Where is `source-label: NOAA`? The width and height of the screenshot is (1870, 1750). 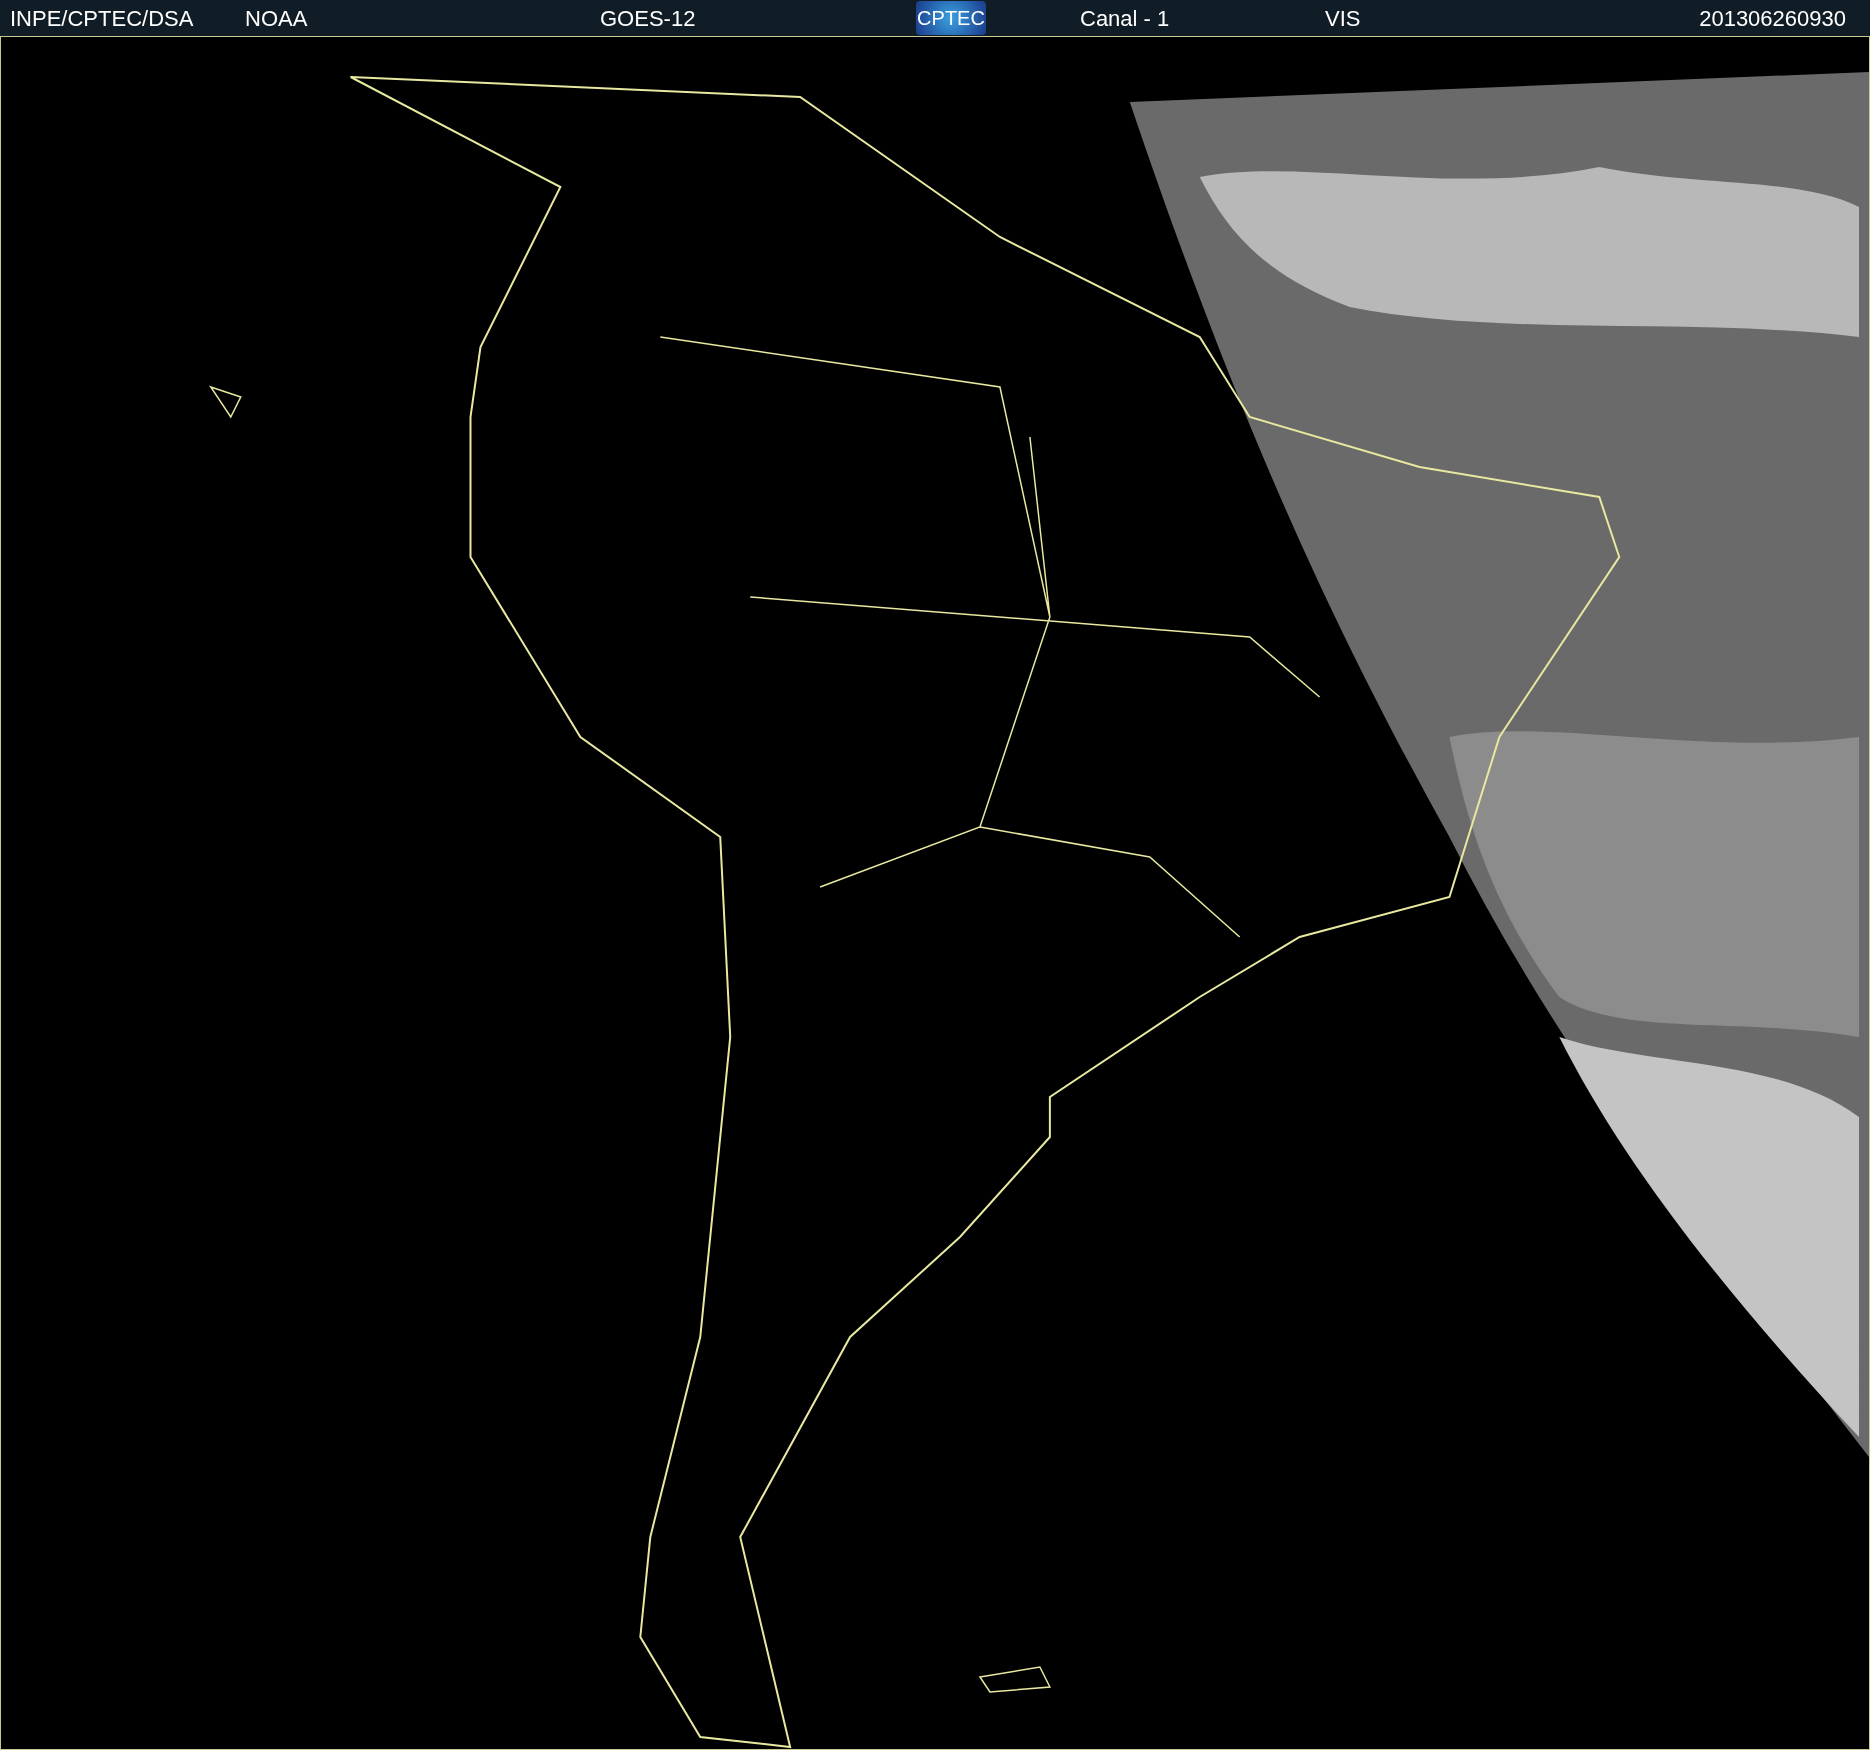 source-label: NOAA is located at coordinates (276, 18).